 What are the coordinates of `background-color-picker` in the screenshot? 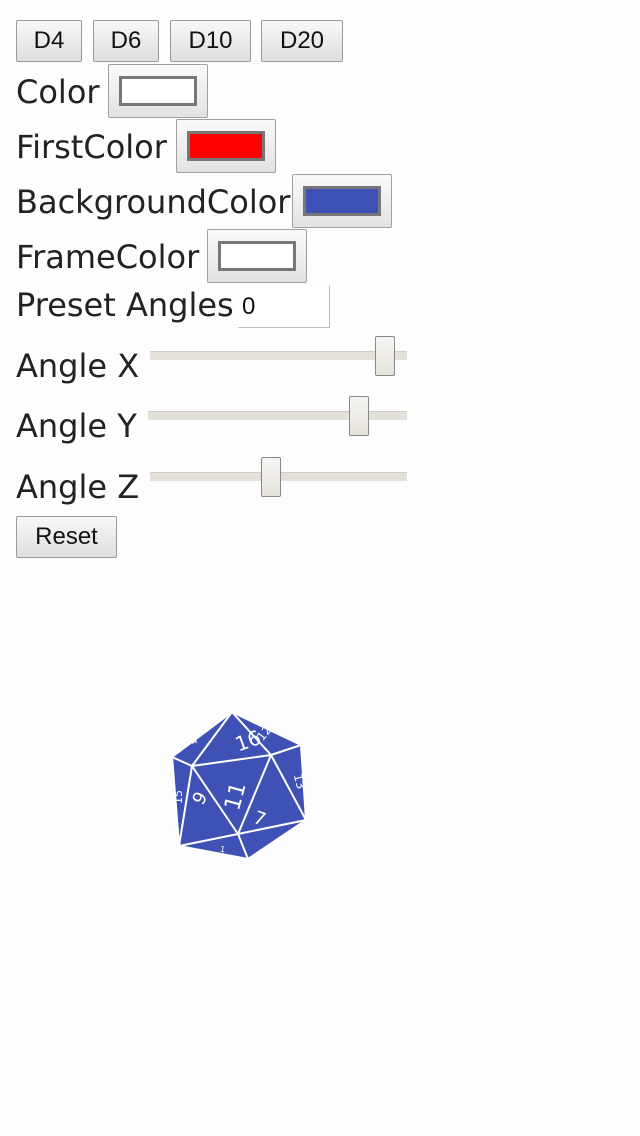 It's located at (342, 201).